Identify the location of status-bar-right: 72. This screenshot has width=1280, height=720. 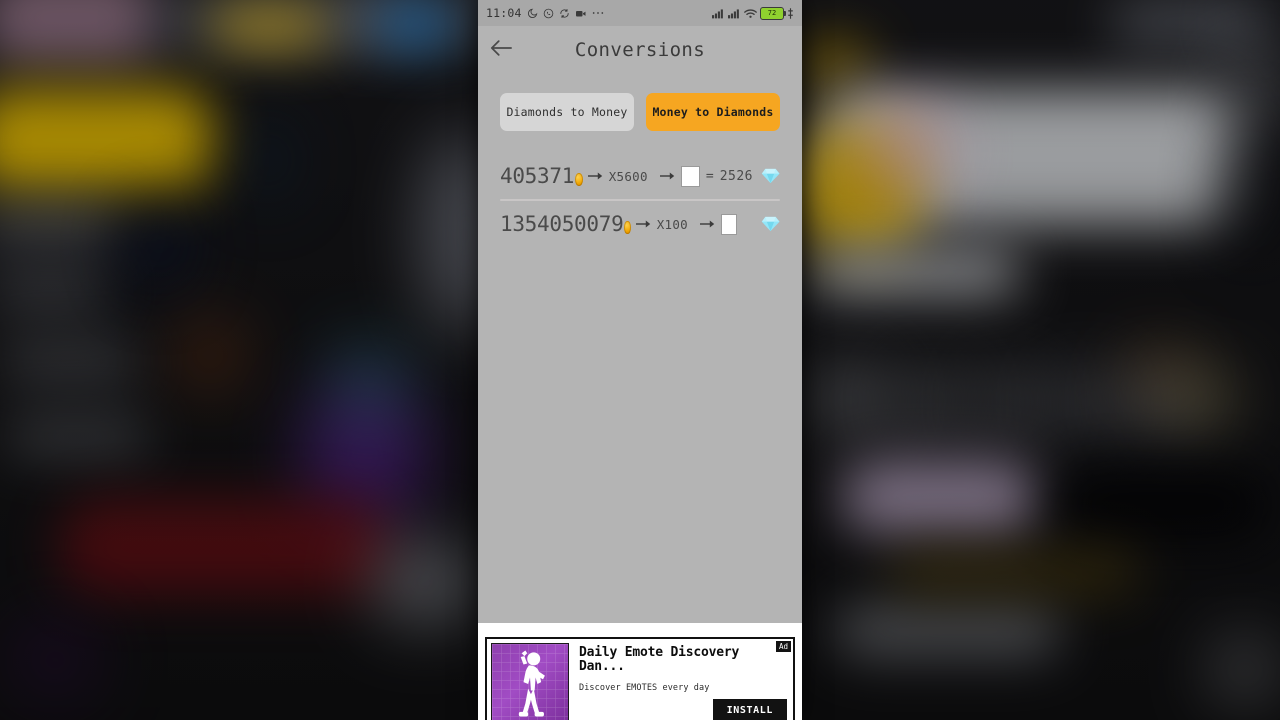
(753, 13).